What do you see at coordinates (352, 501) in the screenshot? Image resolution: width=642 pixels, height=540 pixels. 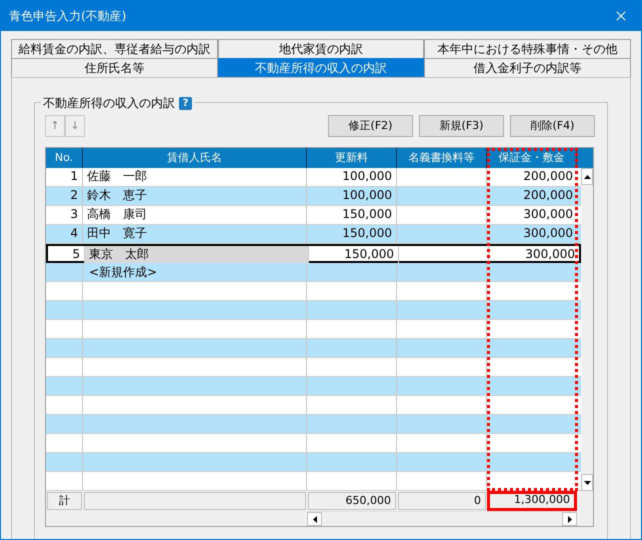 I see `total-cell: 650,000` at bounding box center [352, 501].